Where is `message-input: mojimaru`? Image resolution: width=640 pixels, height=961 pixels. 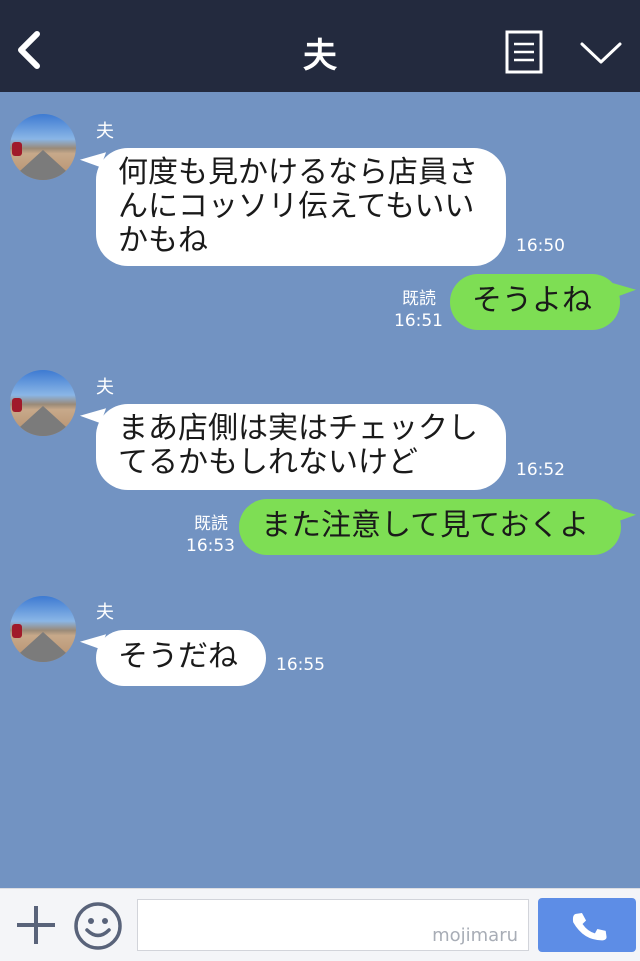 message-input: mojimaru is located at coordinates (333, 925).